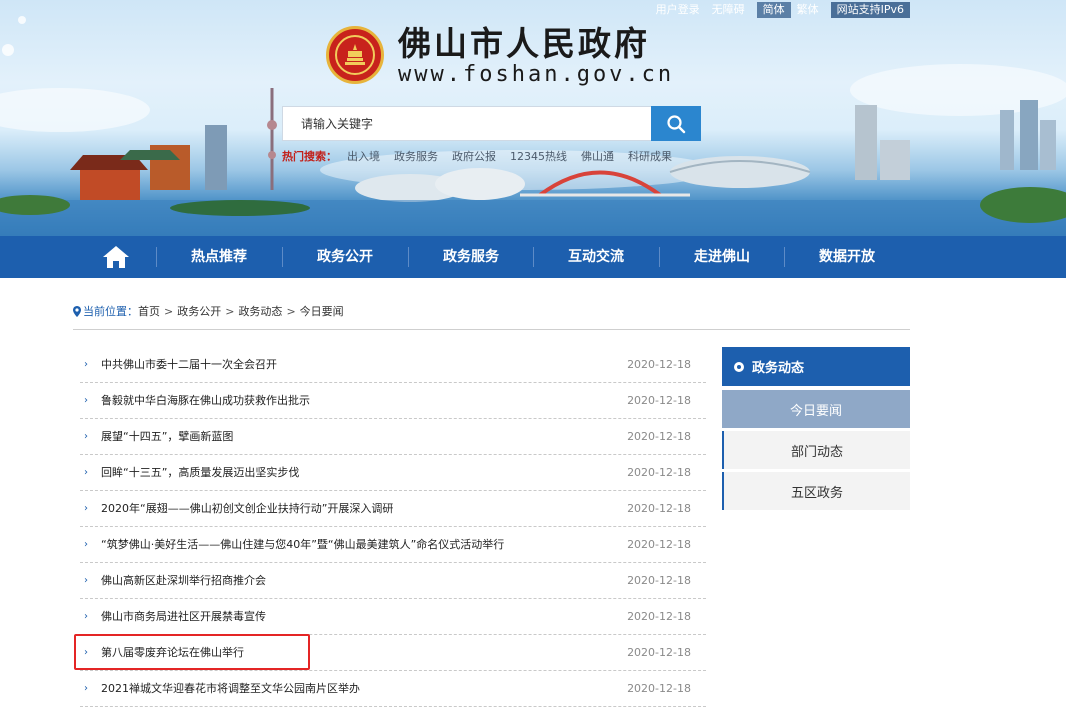 The width and height of the screenshot is (1066, 713). I want to click on hot-keyword: 政府公报, so click(474, 156).